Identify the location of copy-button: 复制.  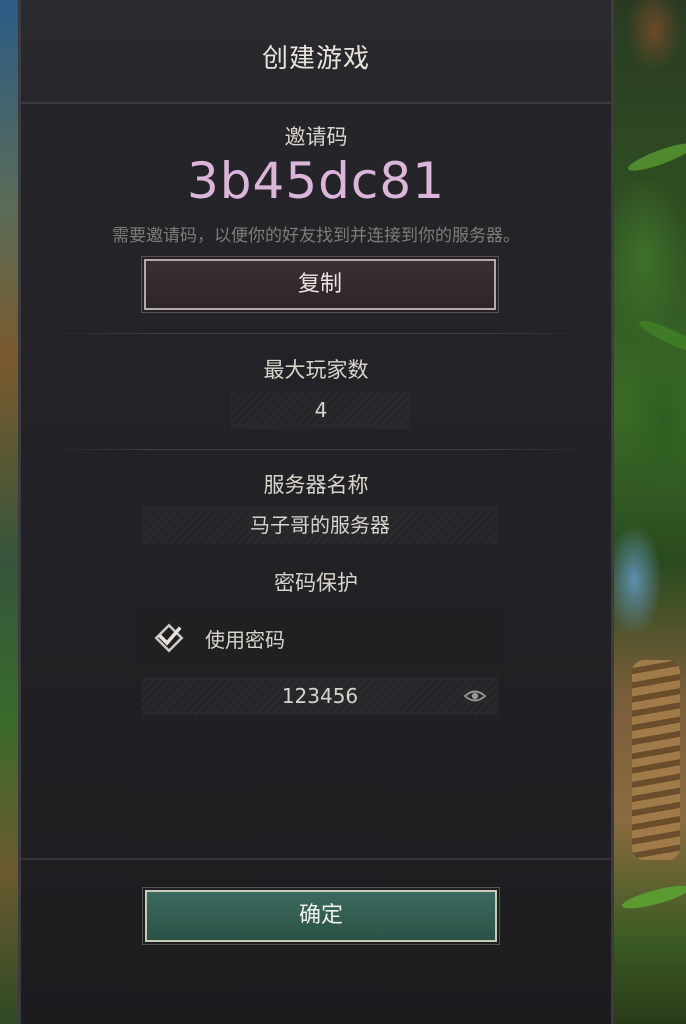
(320, 284).